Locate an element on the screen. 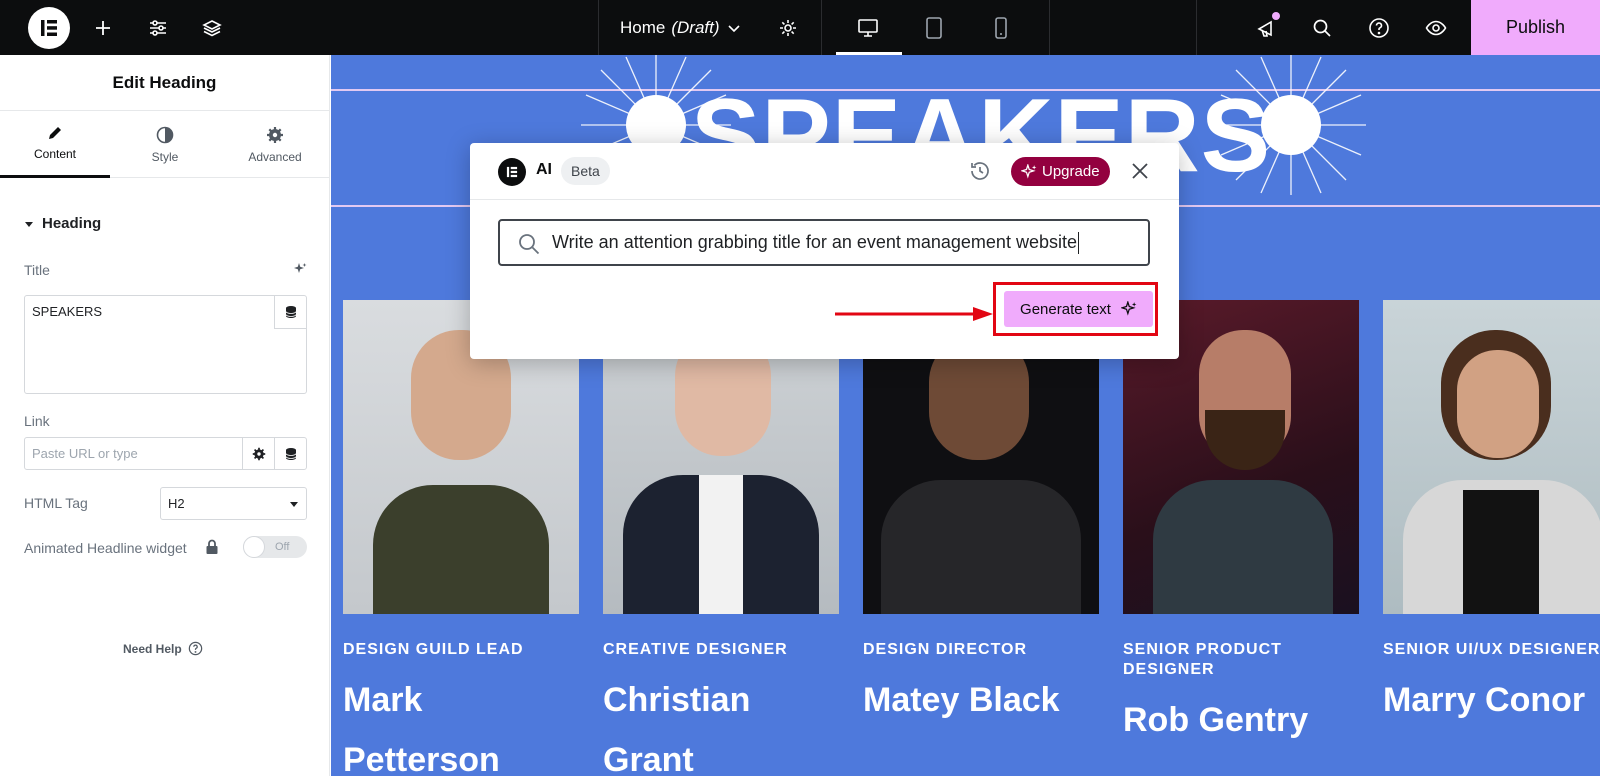 The image size is (1600, 776). speaker-card: DESIGN GUILD LEAD Mark Petterson is located at coordinates (461, 538).